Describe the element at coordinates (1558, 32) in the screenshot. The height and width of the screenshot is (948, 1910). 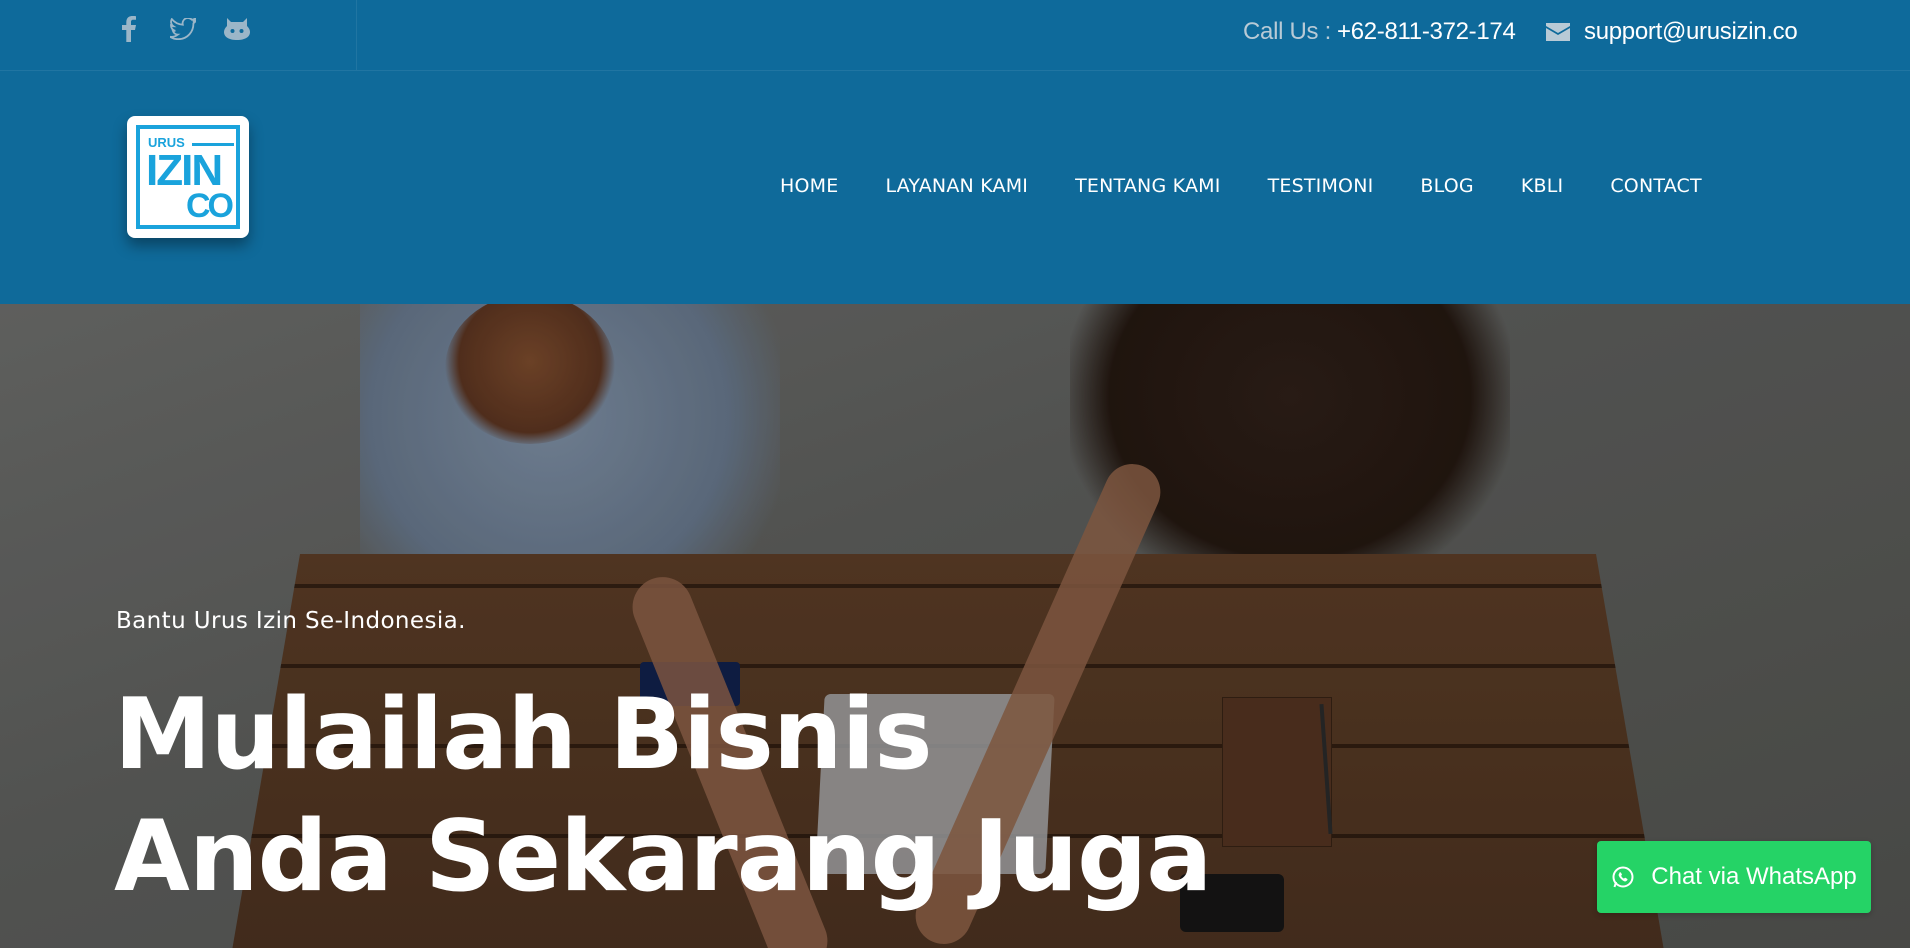
I see `envelope-icon` at that location.